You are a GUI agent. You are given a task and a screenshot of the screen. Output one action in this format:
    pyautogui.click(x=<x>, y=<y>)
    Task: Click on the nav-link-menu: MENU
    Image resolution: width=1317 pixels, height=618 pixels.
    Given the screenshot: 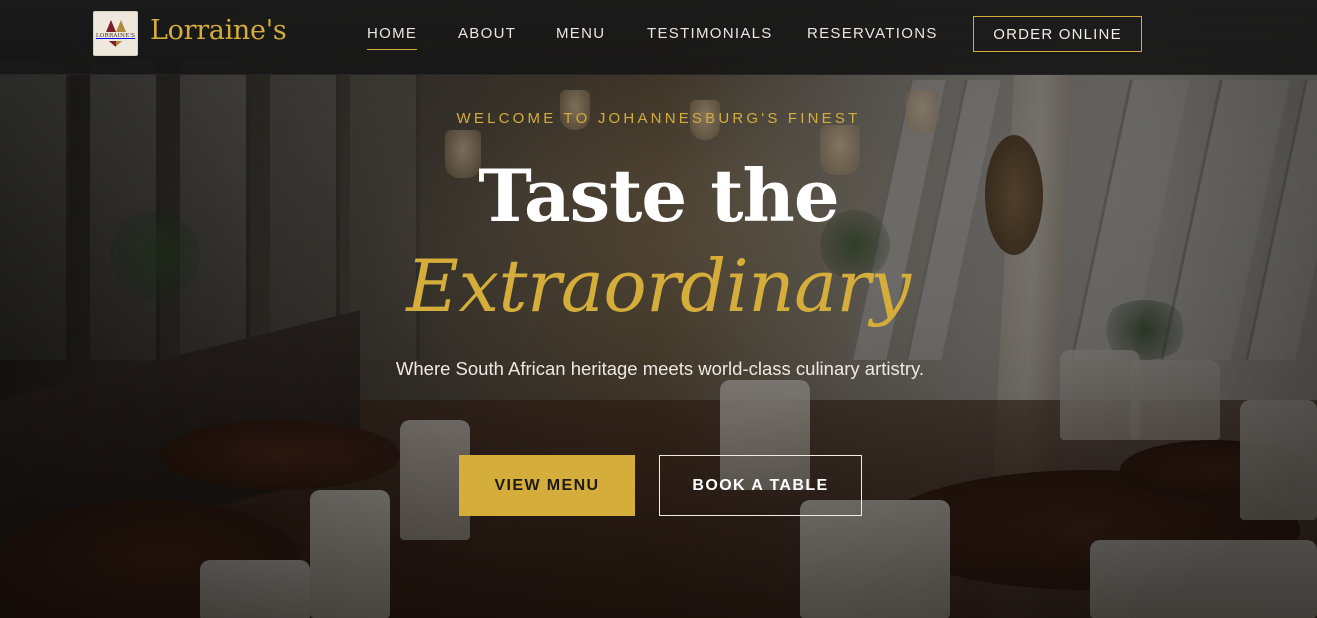 What is the action you would take?
    pyautogui.click(x=580, y=33)
    